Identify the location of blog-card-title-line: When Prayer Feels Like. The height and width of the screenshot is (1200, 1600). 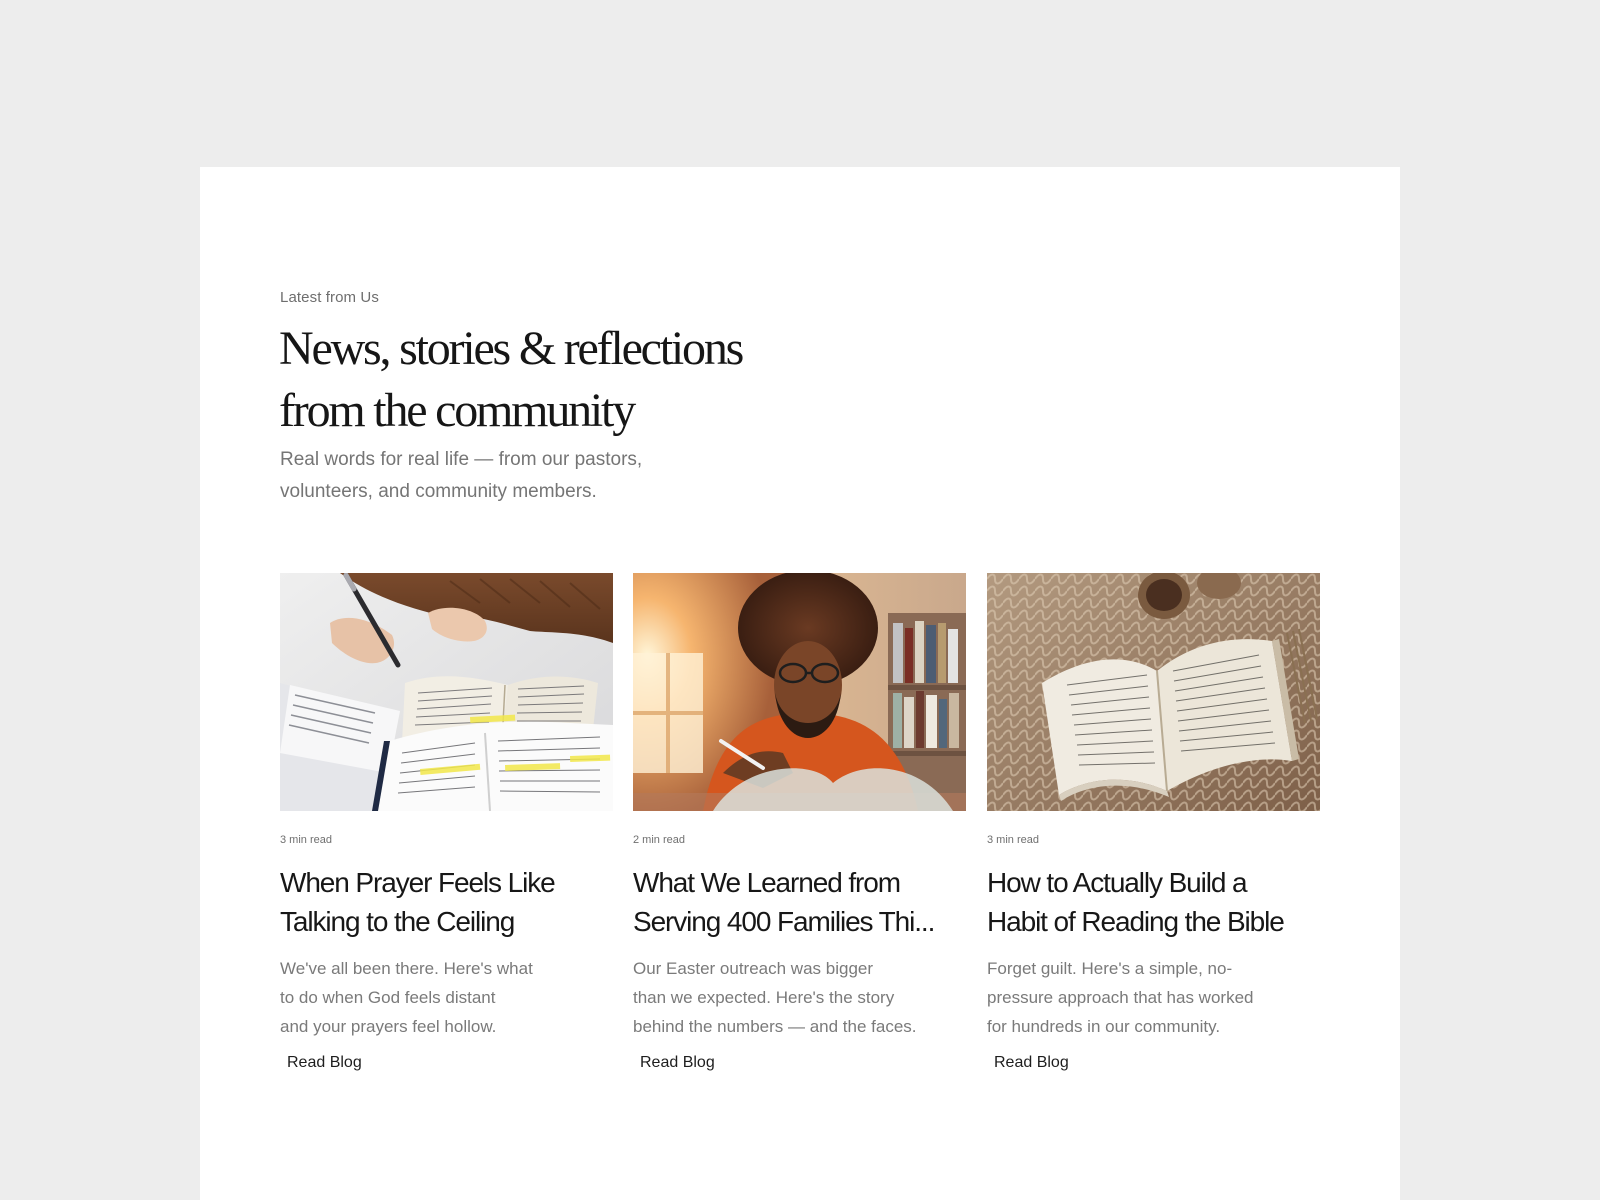
(418, 882).